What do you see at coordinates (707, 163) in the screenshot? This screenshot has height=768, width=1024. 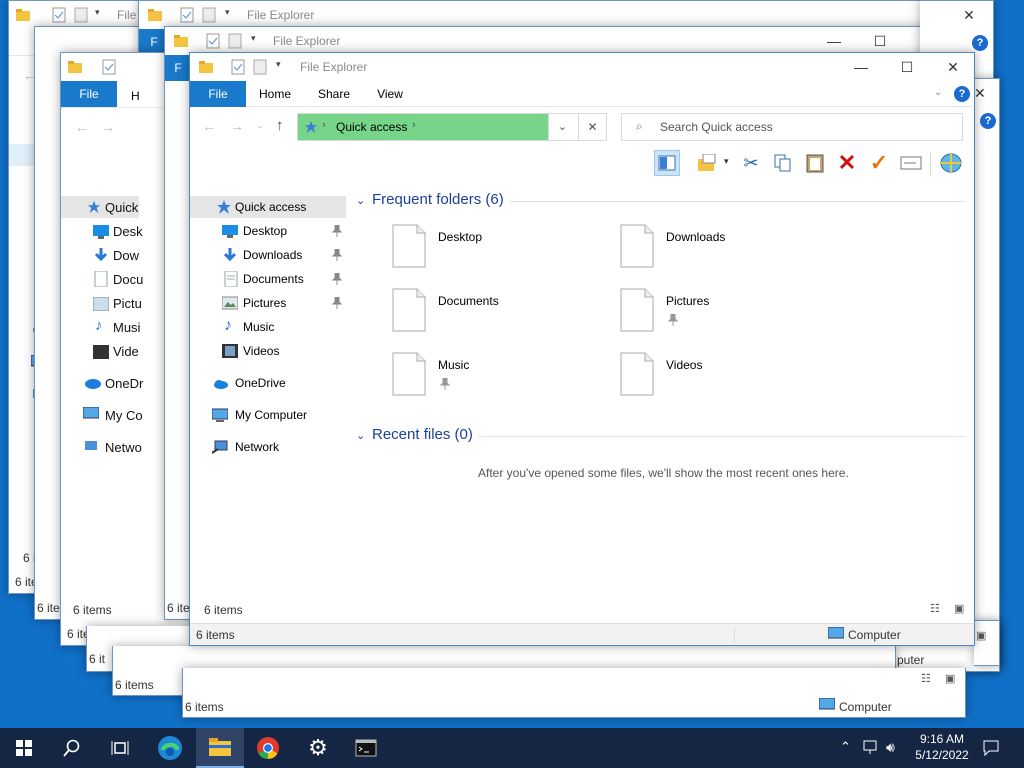 I see `view-options-button` at bounding box center [707, 163].